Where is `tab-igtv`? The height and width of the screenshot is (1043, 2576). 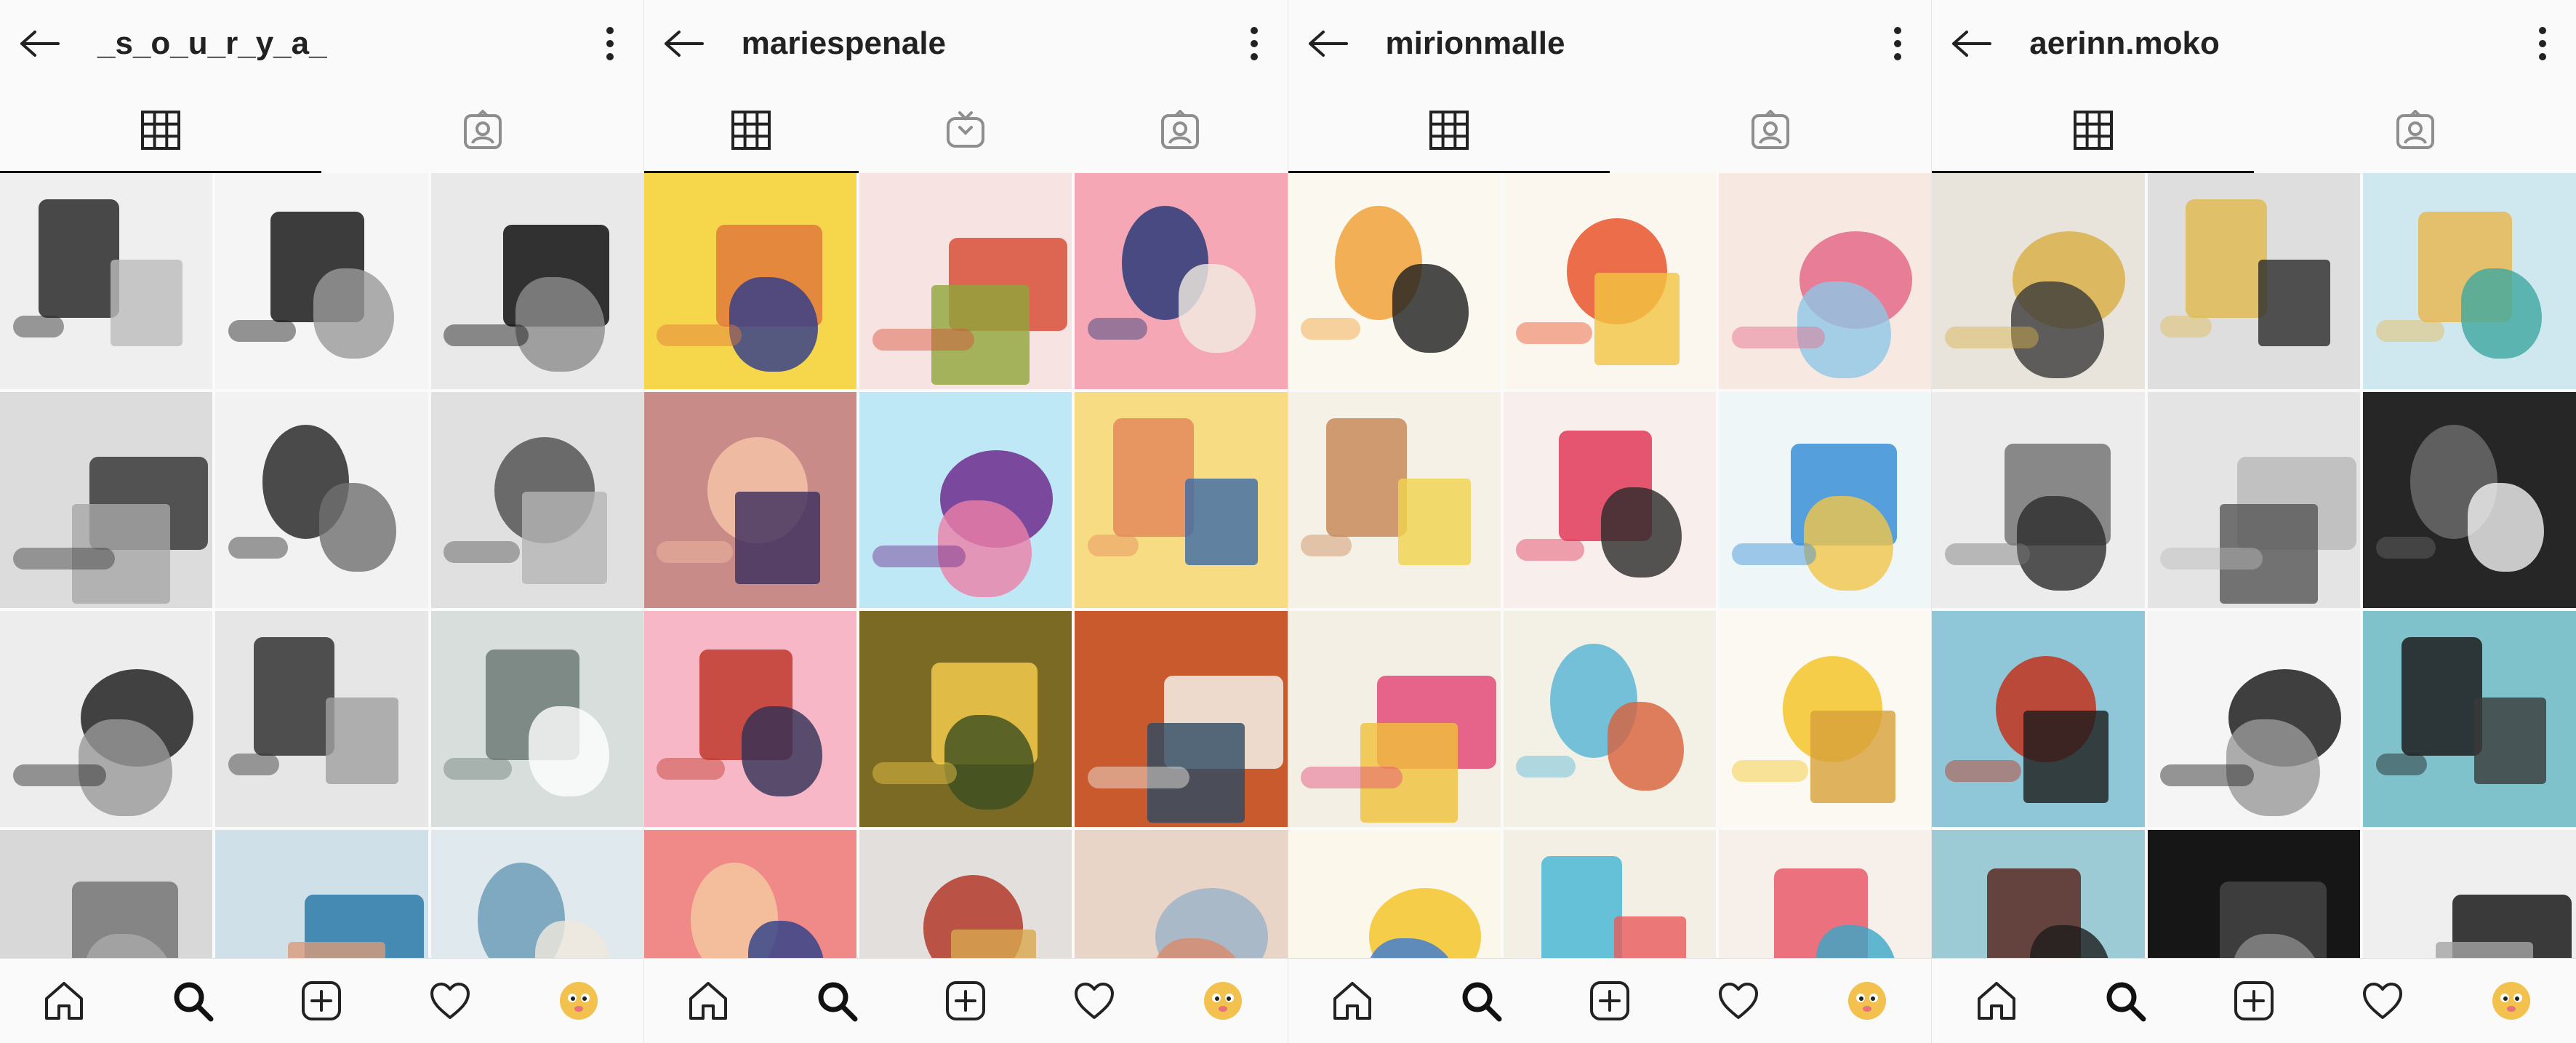 tab-igtv is located at coordinates (966, 130).